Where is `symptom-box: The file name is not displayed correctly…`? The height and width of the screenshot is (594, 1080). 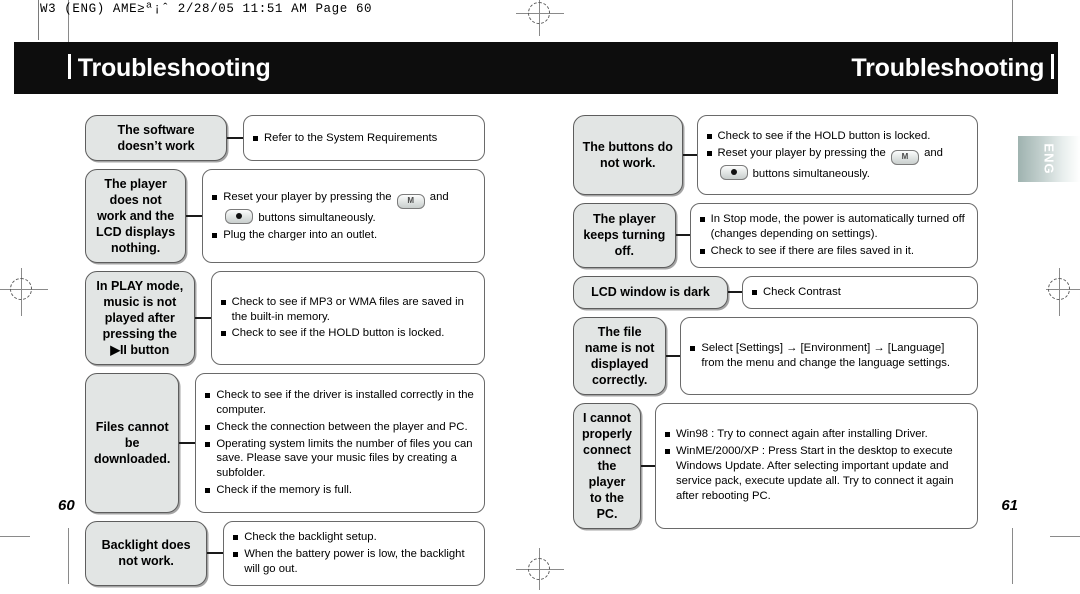
symptom-box: The file name is not displayed correctly… is located at coordinates (620, 355).